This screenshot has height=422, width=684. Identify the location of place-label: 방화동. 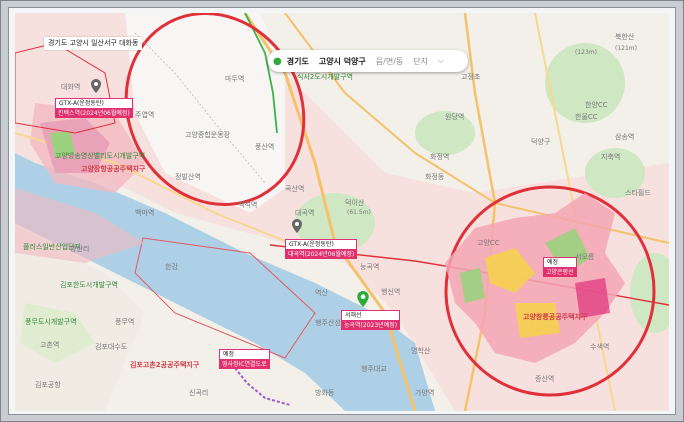
(325, 393).